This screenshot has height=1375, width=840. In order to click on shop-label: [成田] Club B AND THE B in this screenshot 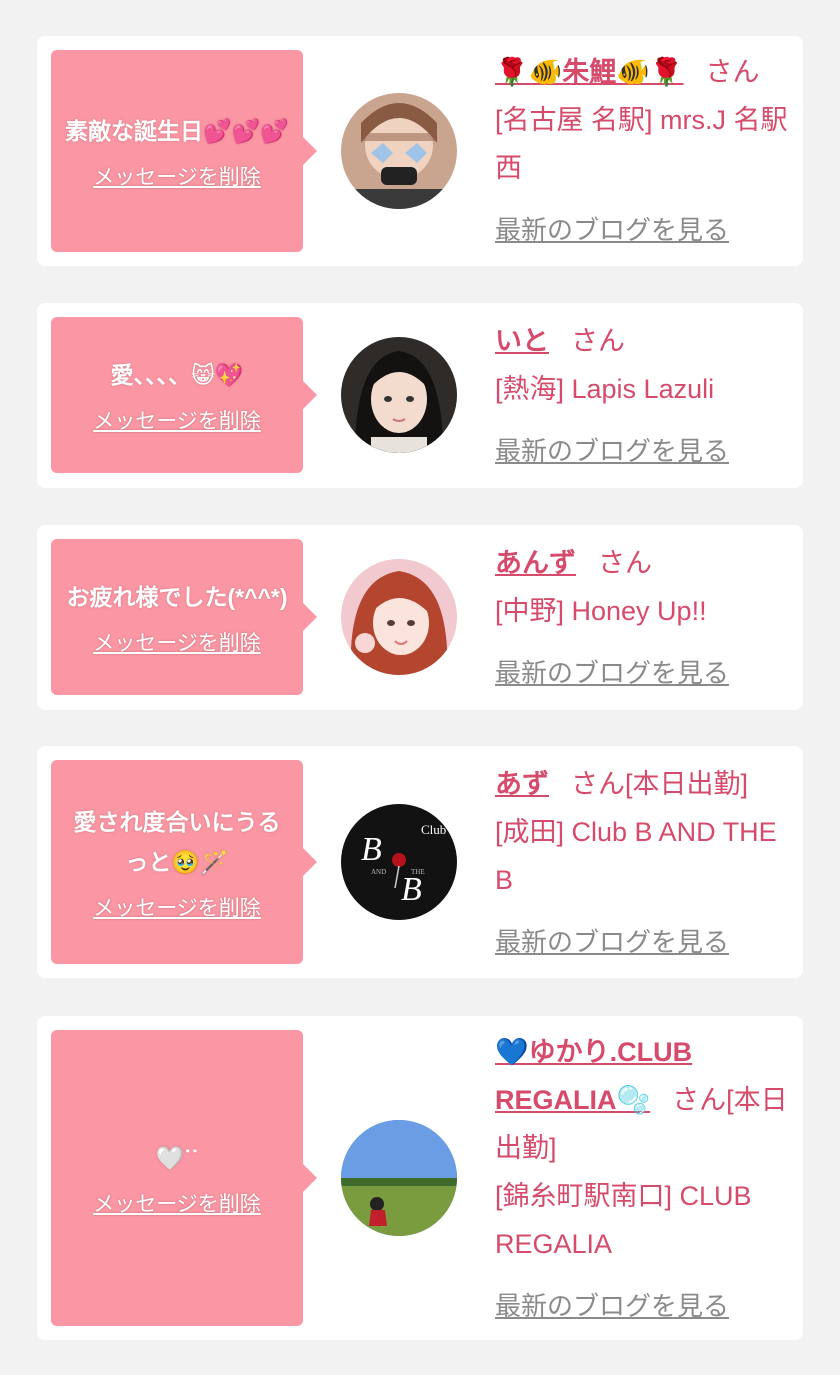, I will do `click(636, 856)`.